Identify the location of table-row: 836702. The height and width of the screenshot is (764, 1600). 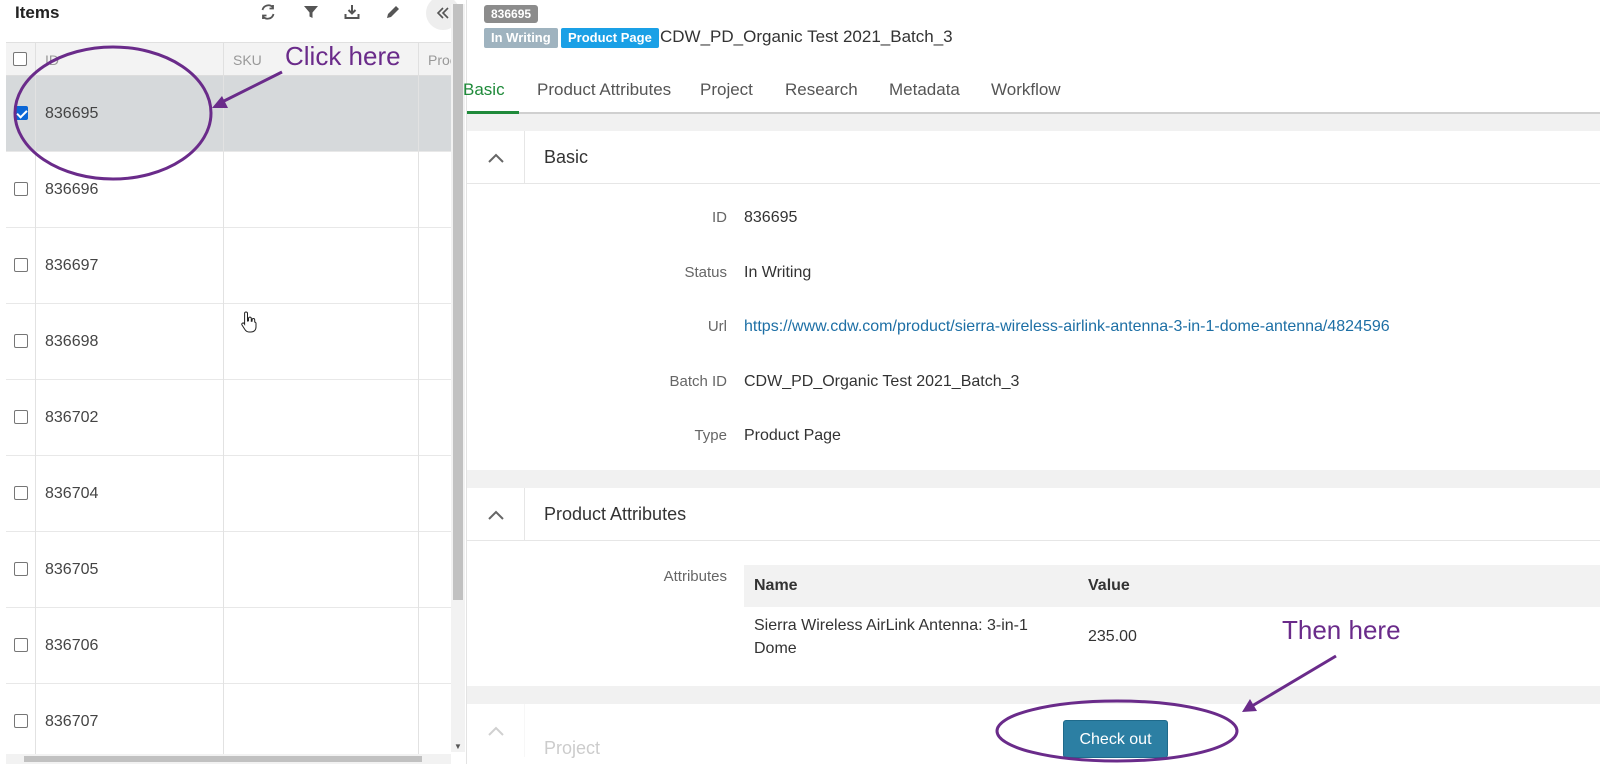
(228, 418).